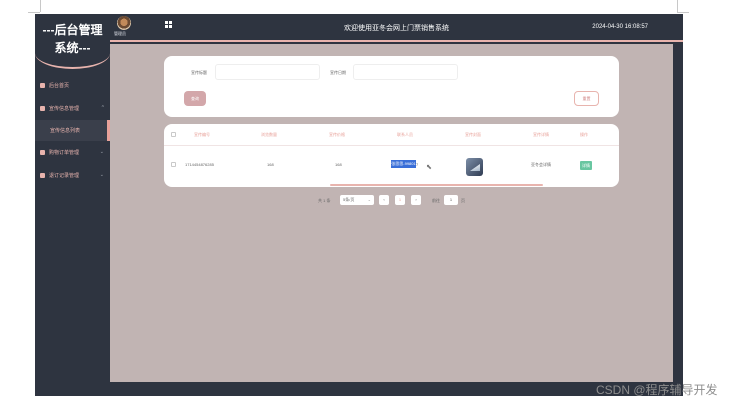  I want to click on search-panel: 宣传标题 宣传日期 查询 重置, so click(391, 86).